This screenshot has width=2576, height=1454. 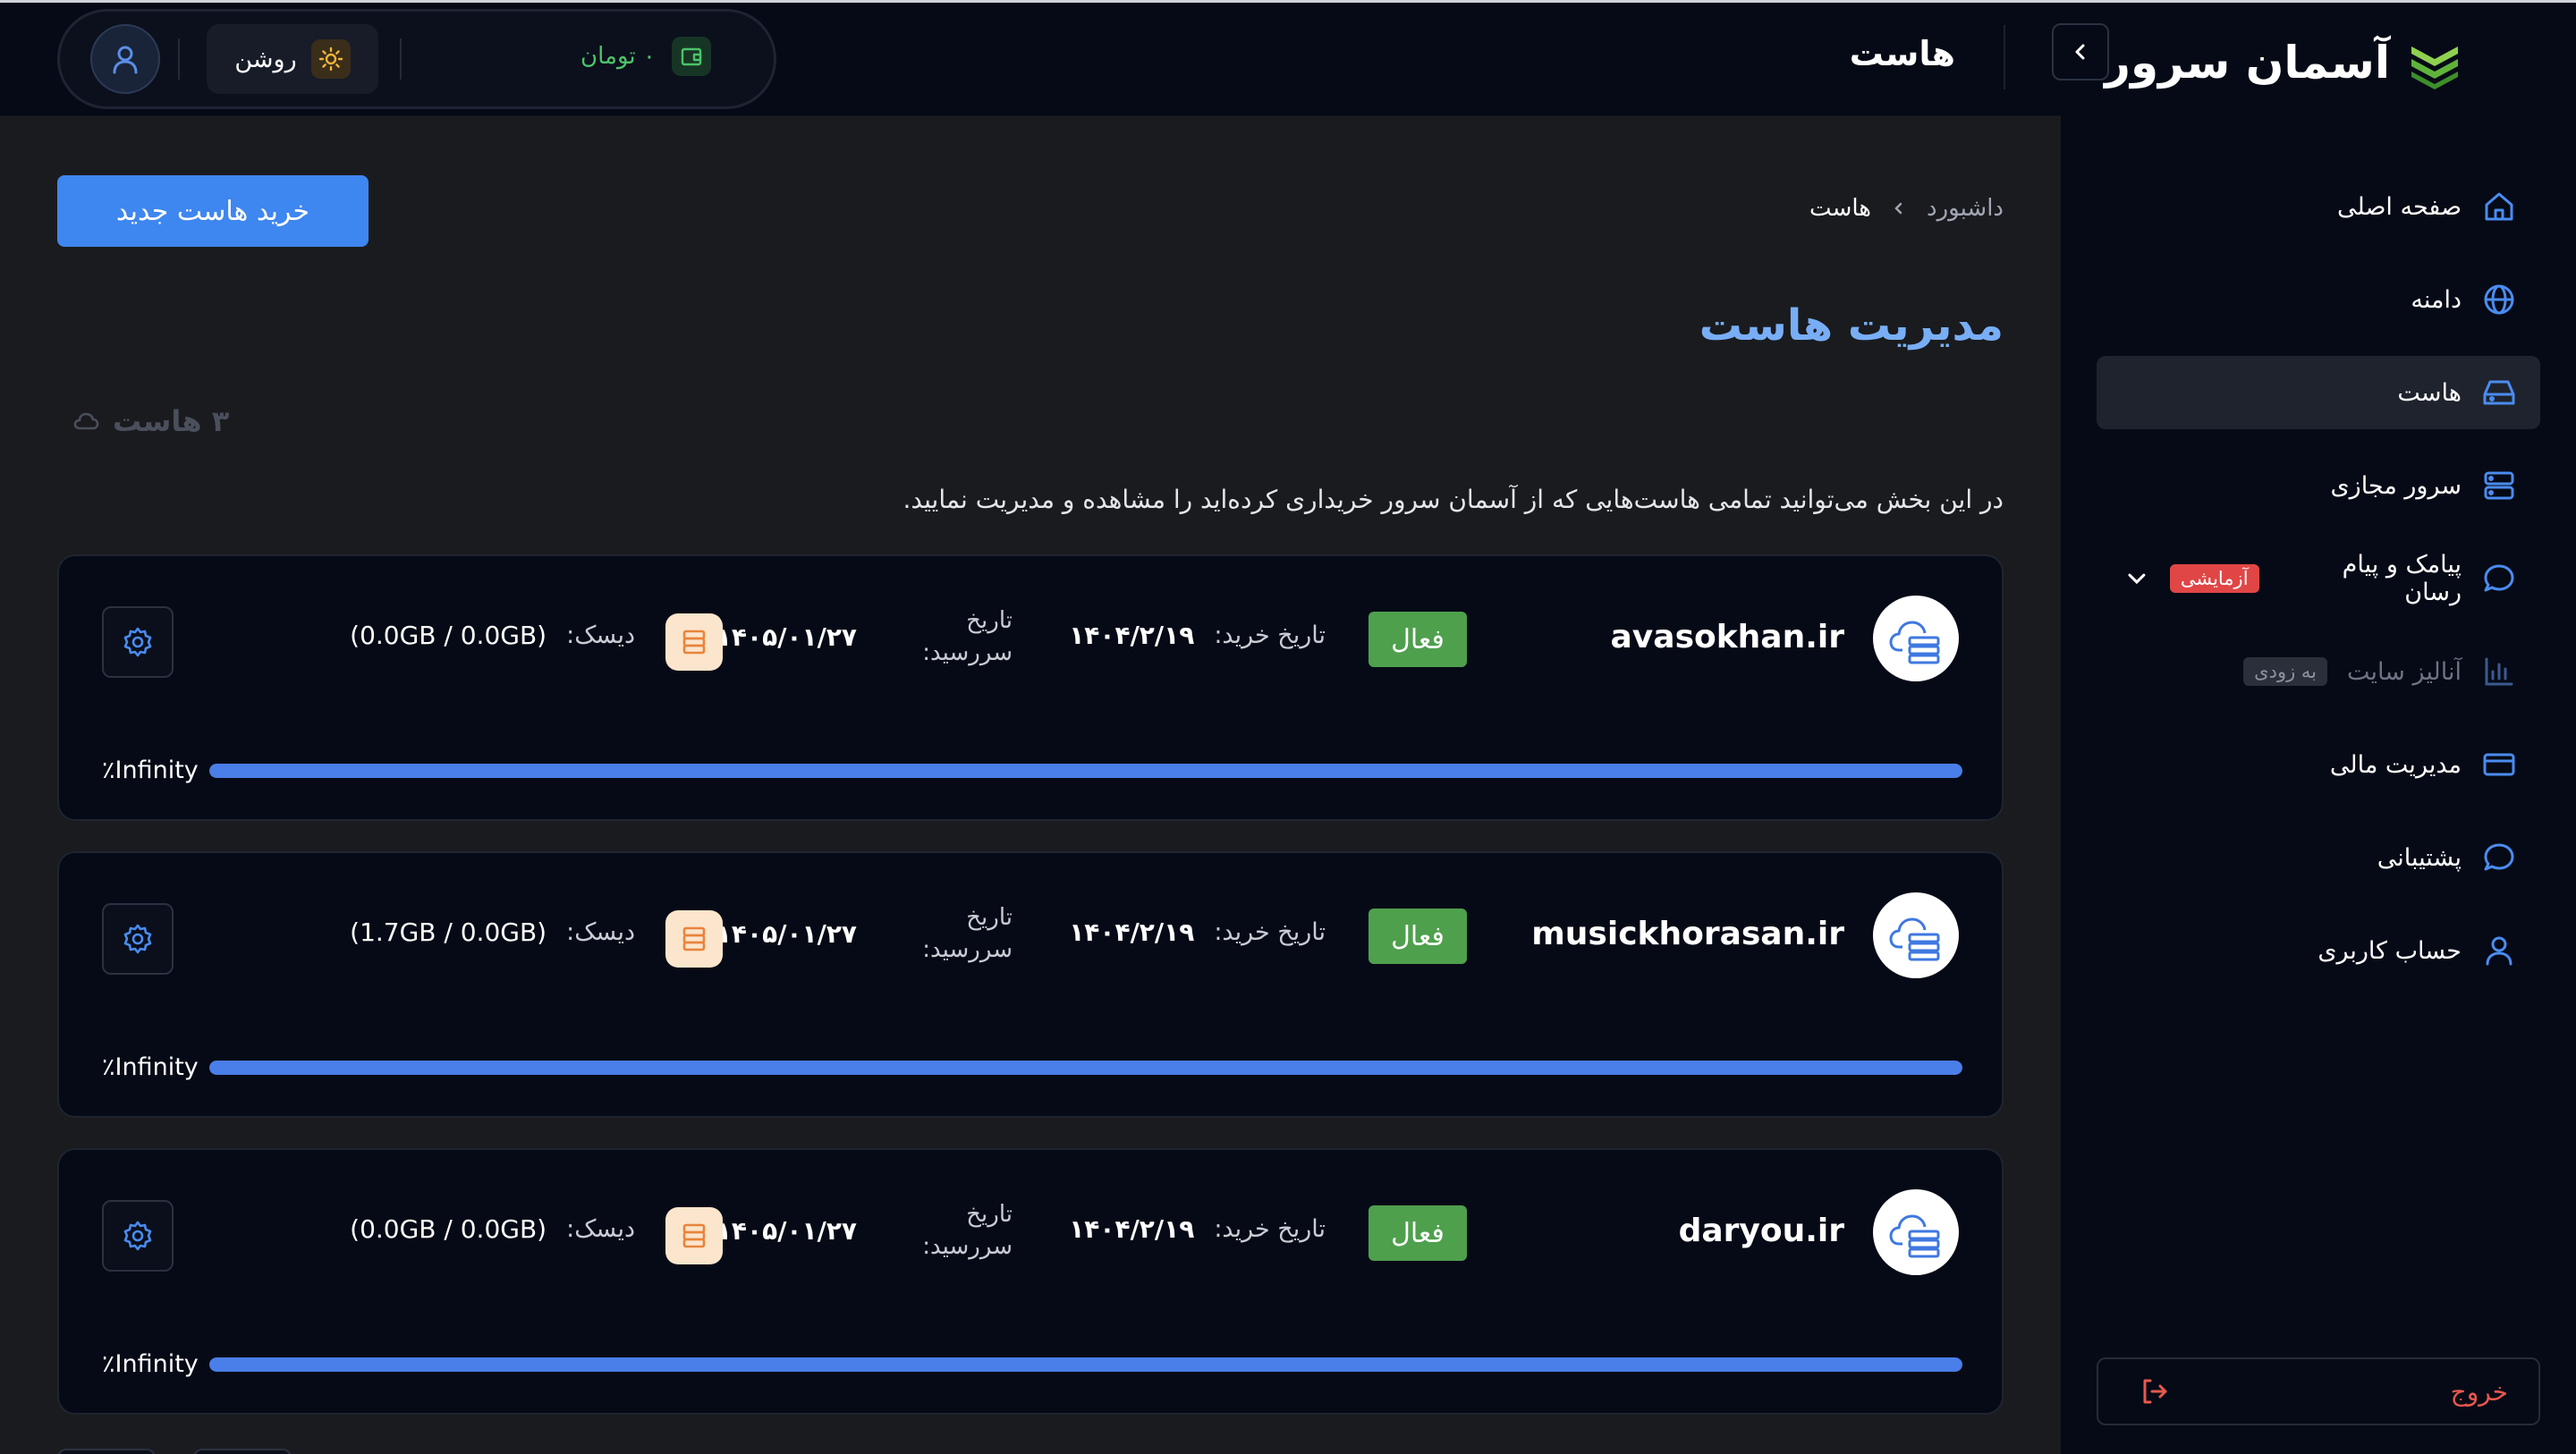 I want to click on expire-label-line1: تاریخ, so click(x=989, y=621).